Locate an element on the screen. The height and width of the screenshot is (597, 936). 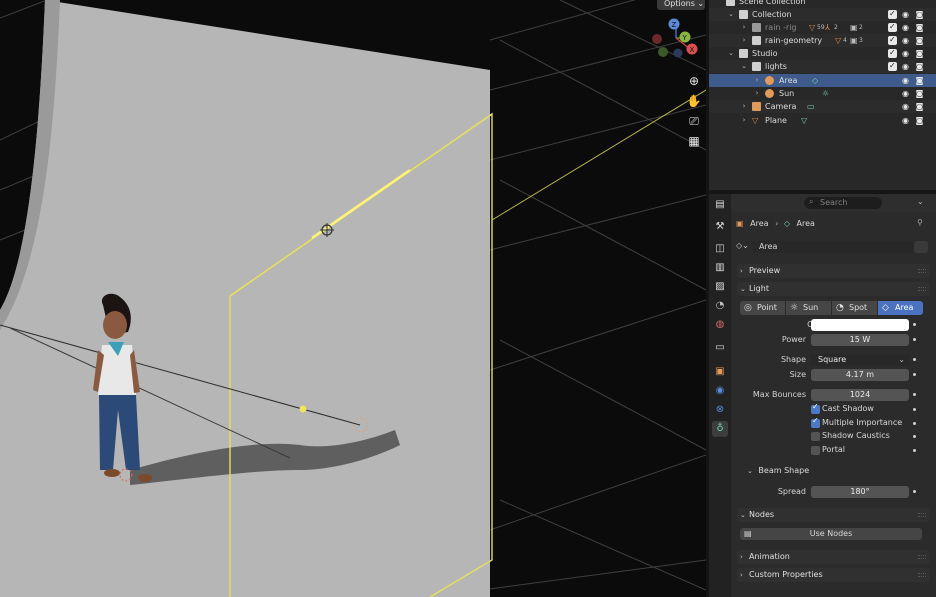
portal-checkbox is located at coordinates (815, 450).